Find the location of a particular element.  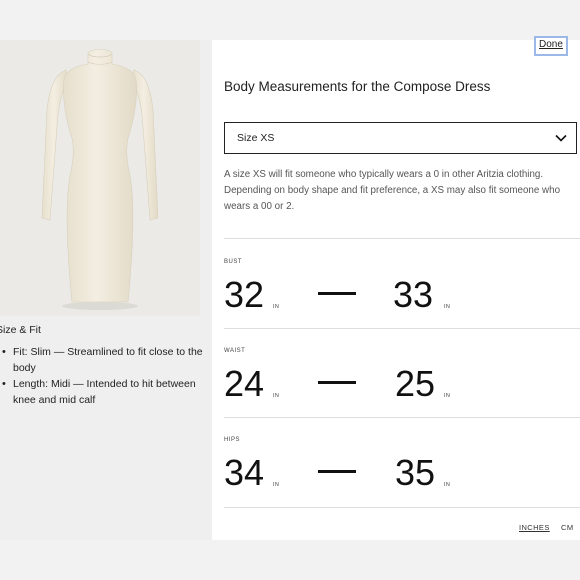

measurement-label: WAIST is located at coordinates (235, 351).